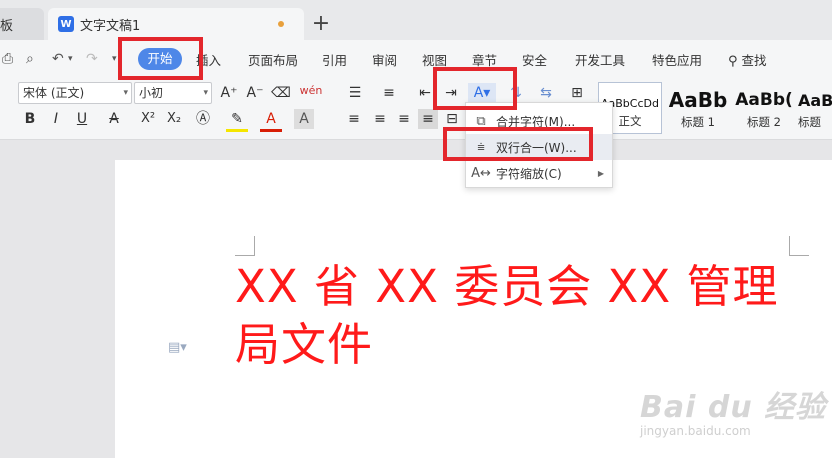 The width and height of the screenshot is (832, 458). Describe the element at coordinates (245, 246) in the screenshot. I see `margin-corner-top-left` at that location.